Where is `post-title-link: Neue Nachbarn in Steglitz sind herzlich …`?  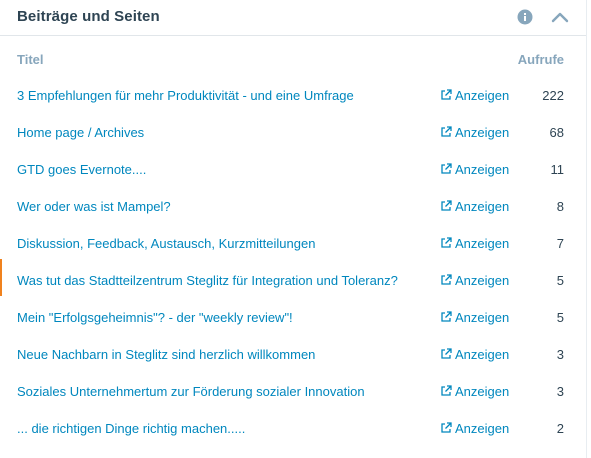
post-title-link: Neue Nachbarn in Steglitz sind herzlich … is located at coordinates (166, 354).